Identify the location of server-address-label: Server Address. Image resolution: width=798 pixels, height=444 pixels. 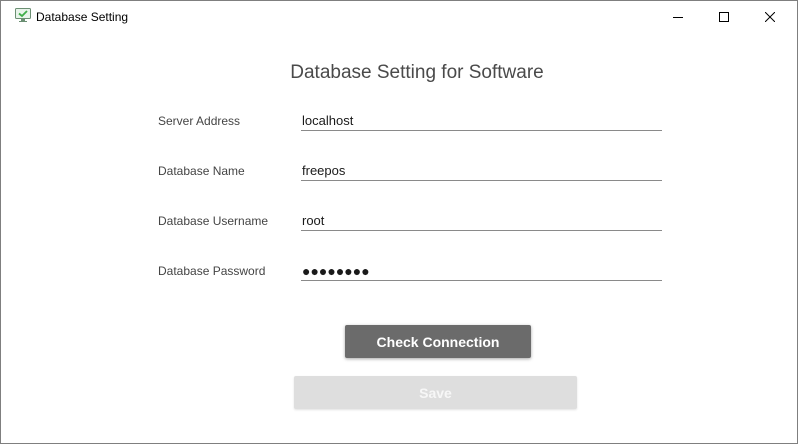
(199, 121).